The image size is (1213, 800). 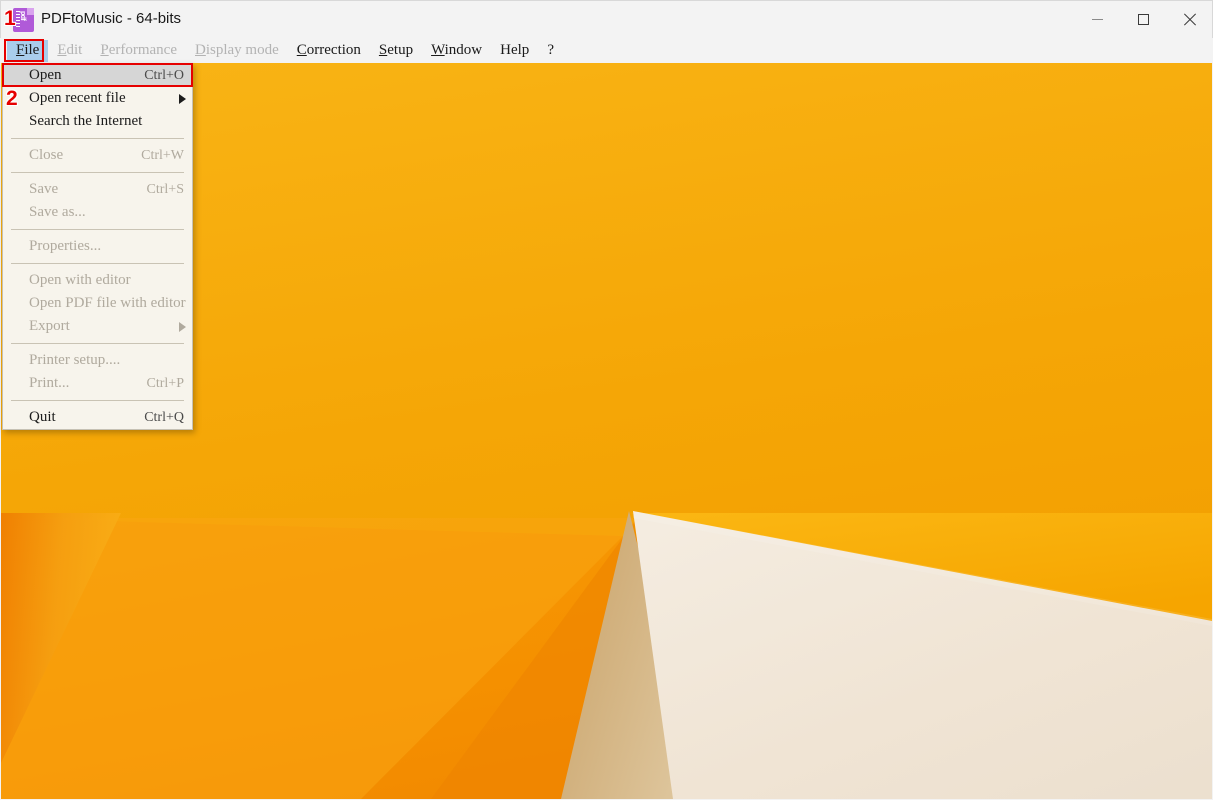 What do you see at coordinates (97, 155) in the screenshot?
I see `menu-item-close: Close Ctrl+W` at bounding box center [97, 155].